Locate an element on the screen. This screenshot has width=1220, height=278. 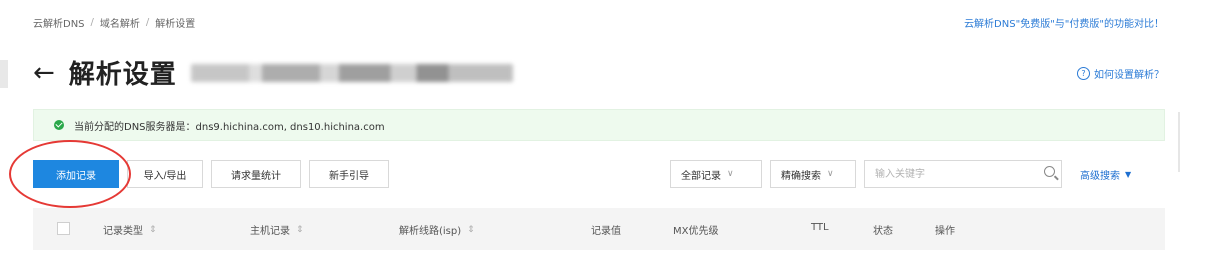
plan-comparison-link: 云解析DNS"免费版"与"付费版"的功能对比！ is located at coordinates (1064, 22).